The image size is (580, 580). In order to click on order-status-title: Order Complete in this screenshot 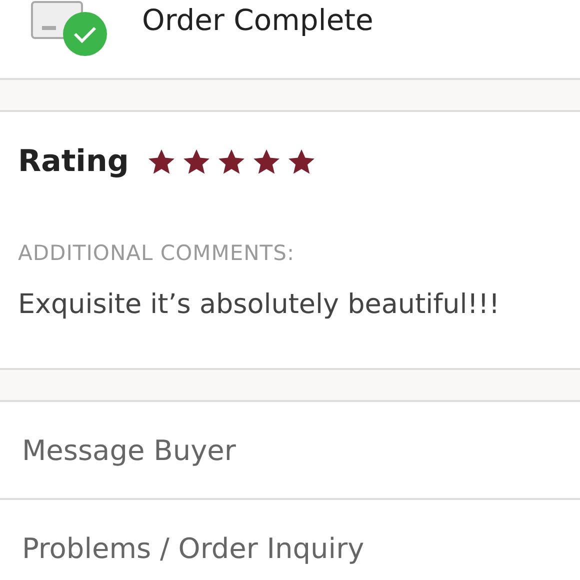, I will do `click(258, 20)`.